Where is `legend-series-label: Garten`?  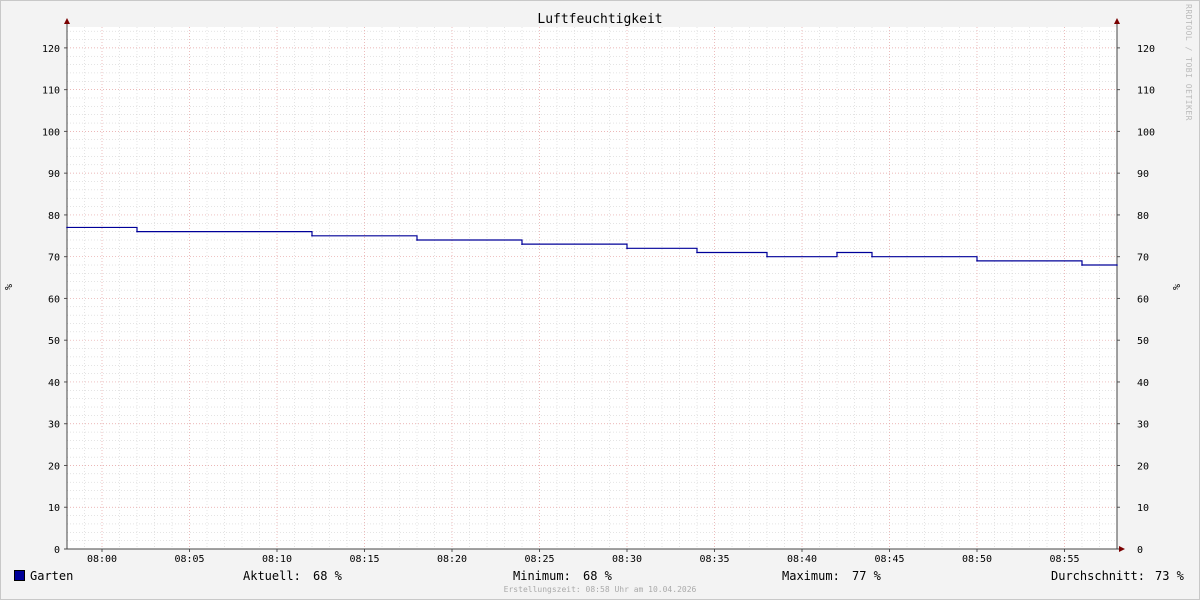
legend-series-label: Garten is located at coordinates (52, 576).